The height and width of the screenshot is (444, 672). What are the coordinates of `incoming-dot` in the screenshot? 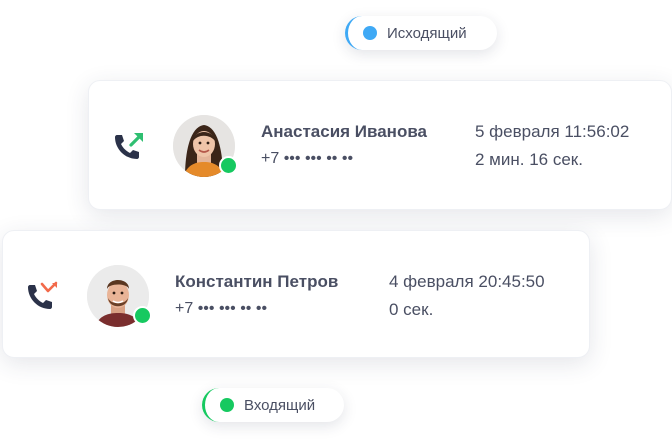 It's located at (227, 405).